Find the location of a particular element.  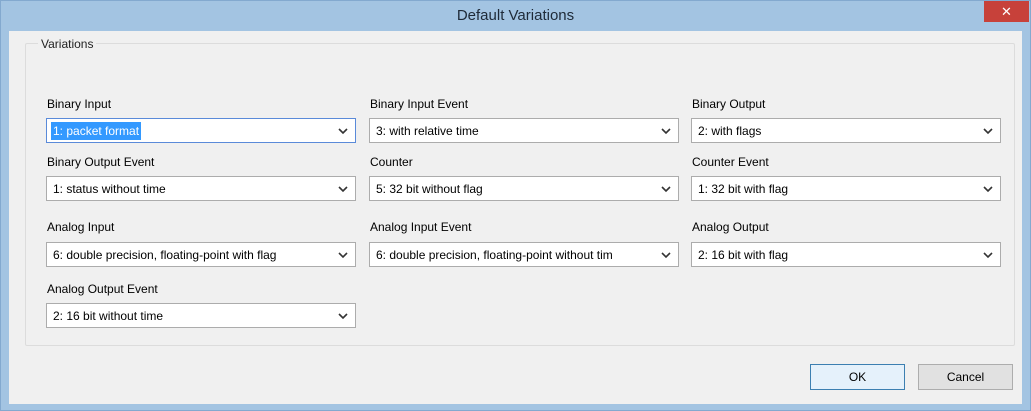

title-bar: Default Variations ✕ is located at coordinates (515, 16).